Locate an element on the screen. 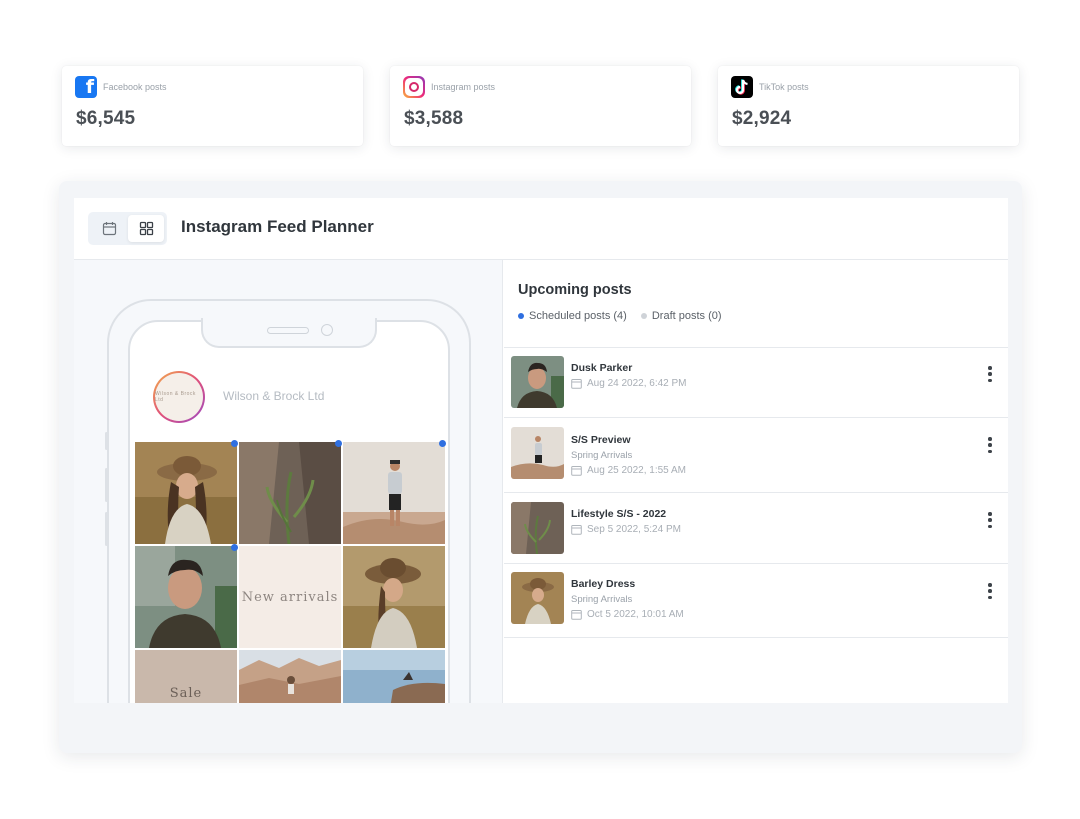 The width and height of the screenshot is (1080, 819). stat-label: Instagram posts is located at coordinates (463, 87).